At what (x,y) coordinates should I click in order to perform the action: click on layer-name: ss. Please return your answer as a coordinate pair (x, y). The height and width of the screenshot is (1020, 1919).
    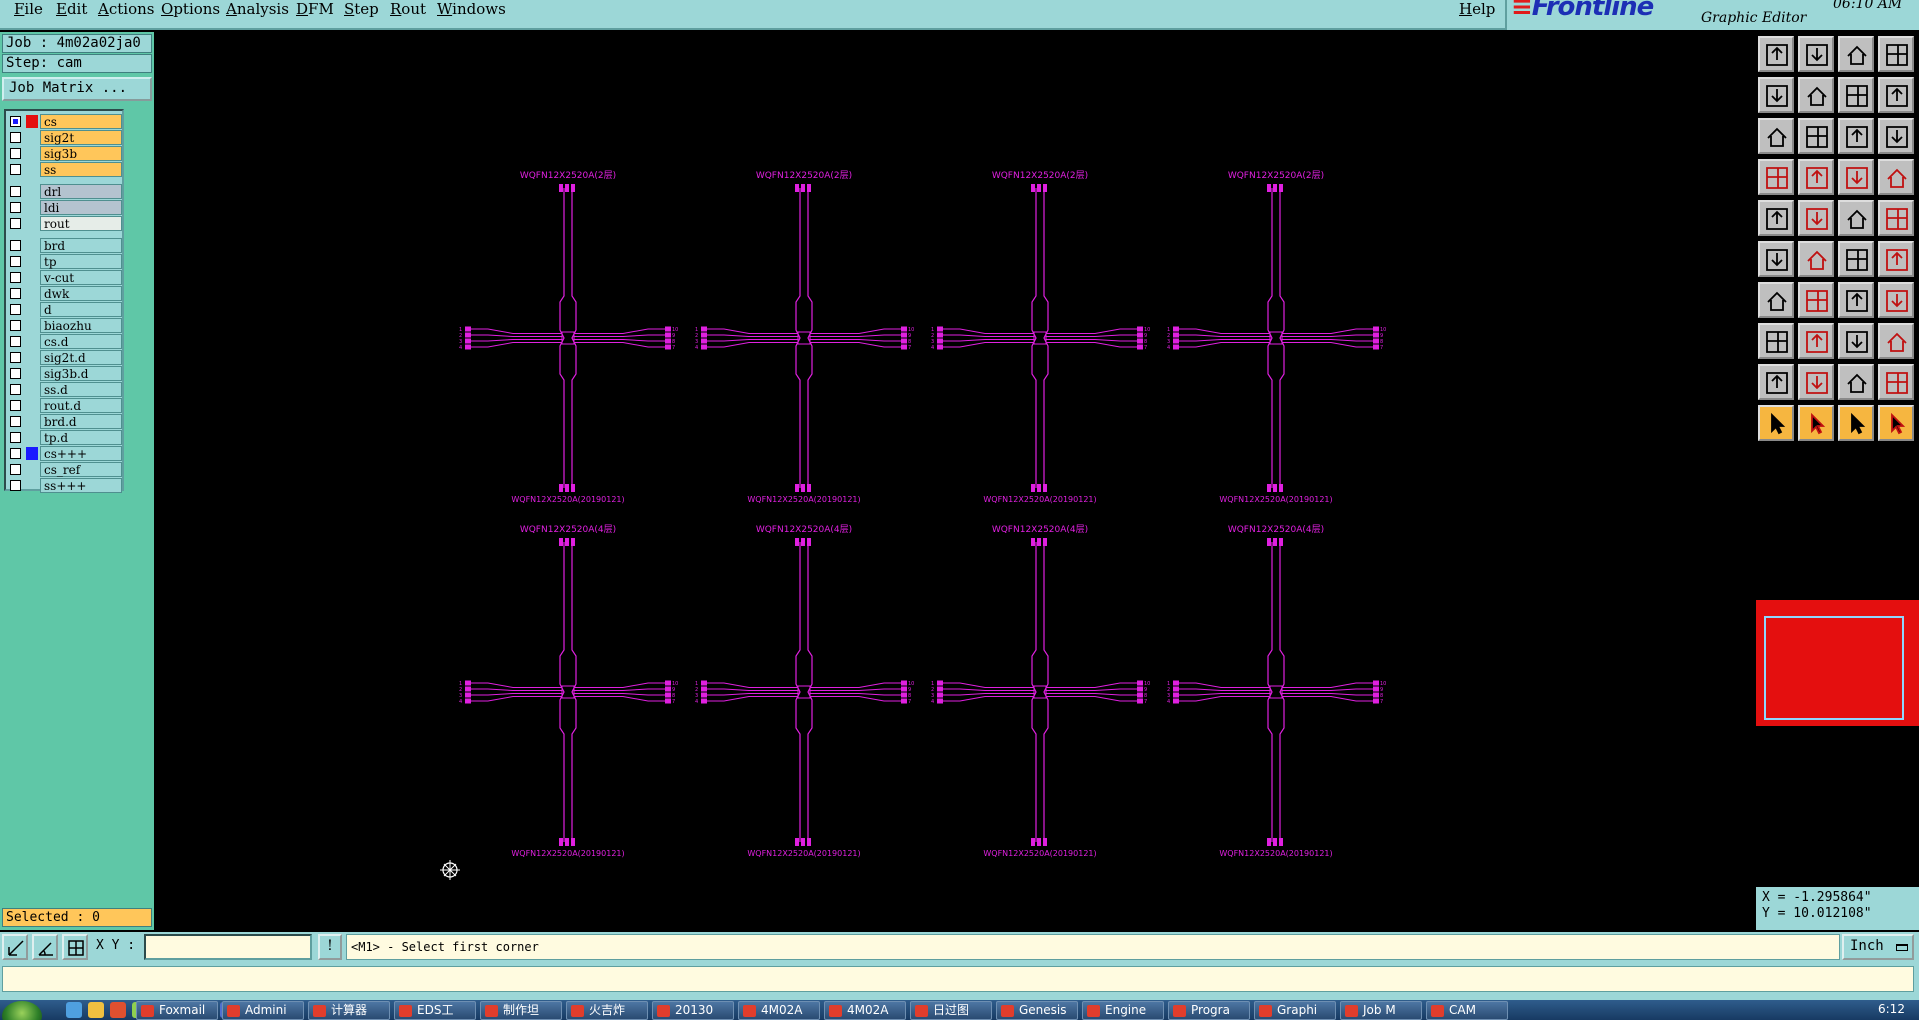
    Looking at the image, I should click on (81, 169).